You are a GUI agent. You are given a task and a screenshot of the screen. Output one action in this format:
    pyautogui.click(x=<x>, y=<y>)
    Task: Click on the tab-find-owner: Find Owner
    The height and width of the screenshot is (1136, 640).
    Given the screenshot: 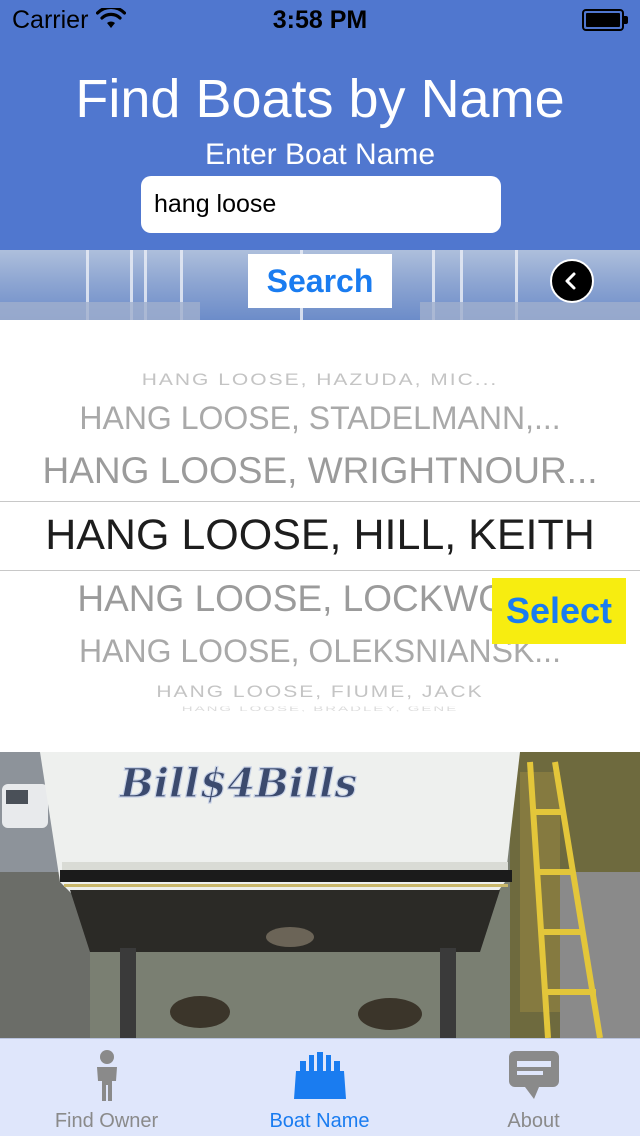 What is the action you would take?
    pyautogui.click(x=106, y=1087)
    